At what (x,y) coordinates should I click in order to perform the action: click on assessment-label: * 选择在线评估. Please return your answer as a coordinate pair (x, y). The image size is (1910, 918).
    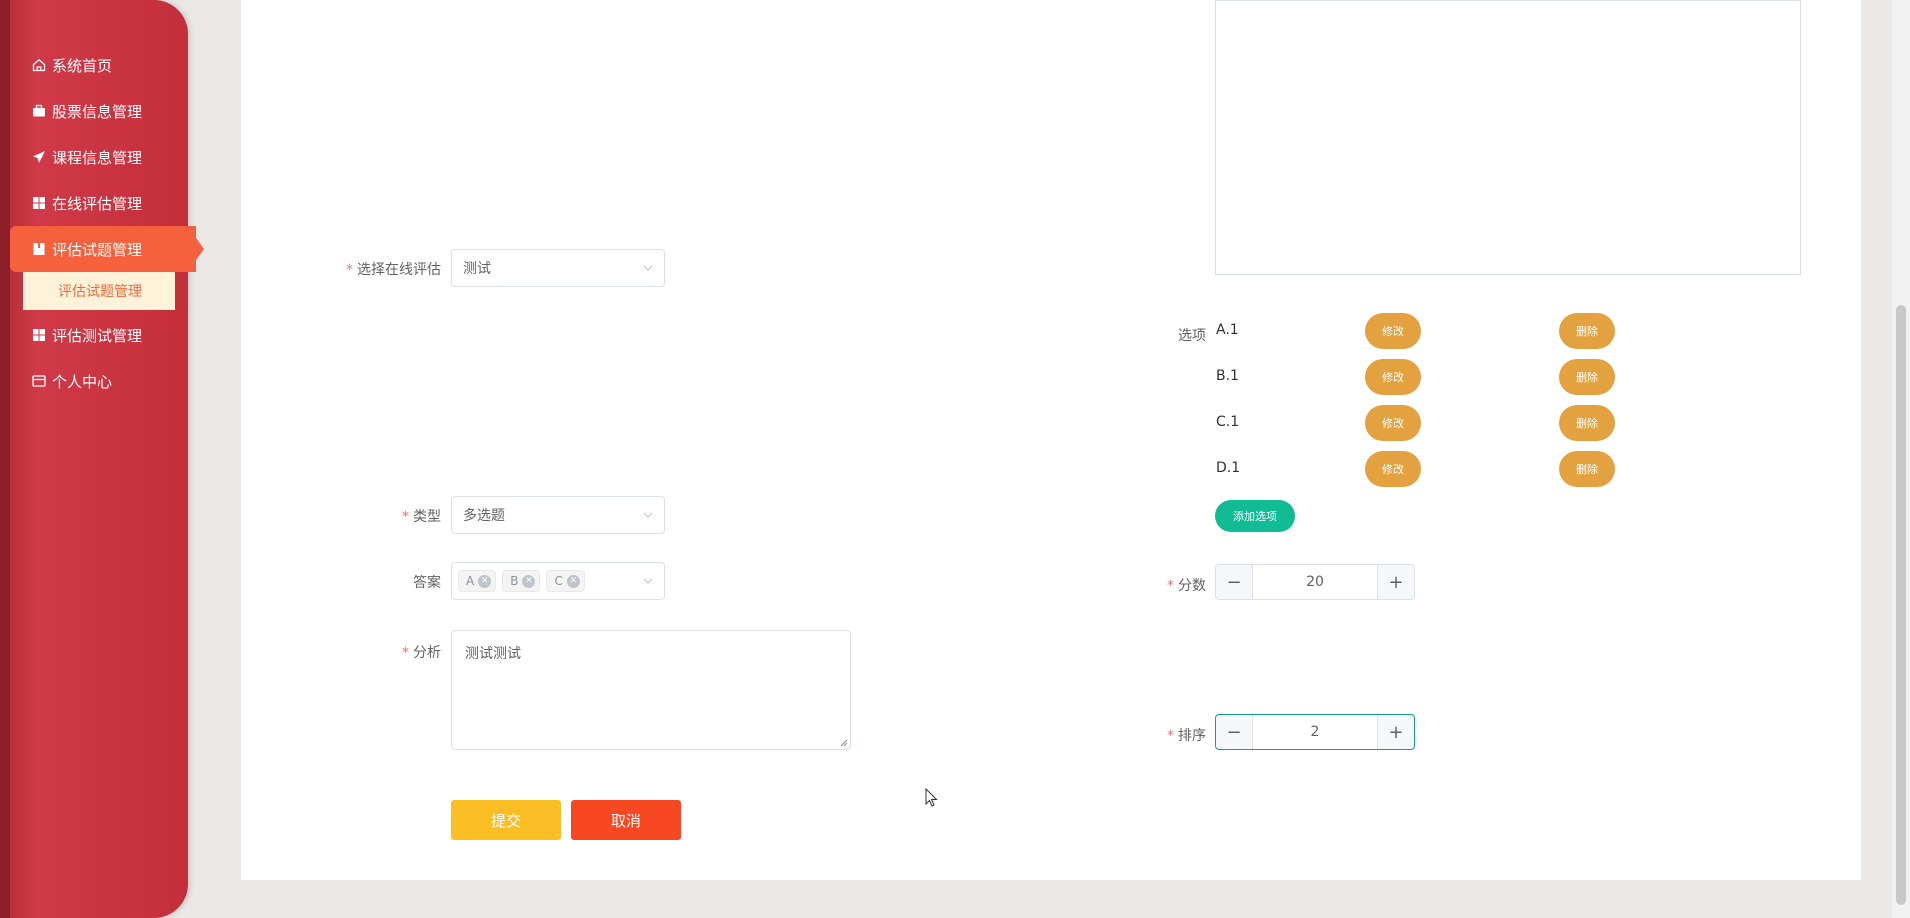
    Looking at the image, I should click on (393, 270).